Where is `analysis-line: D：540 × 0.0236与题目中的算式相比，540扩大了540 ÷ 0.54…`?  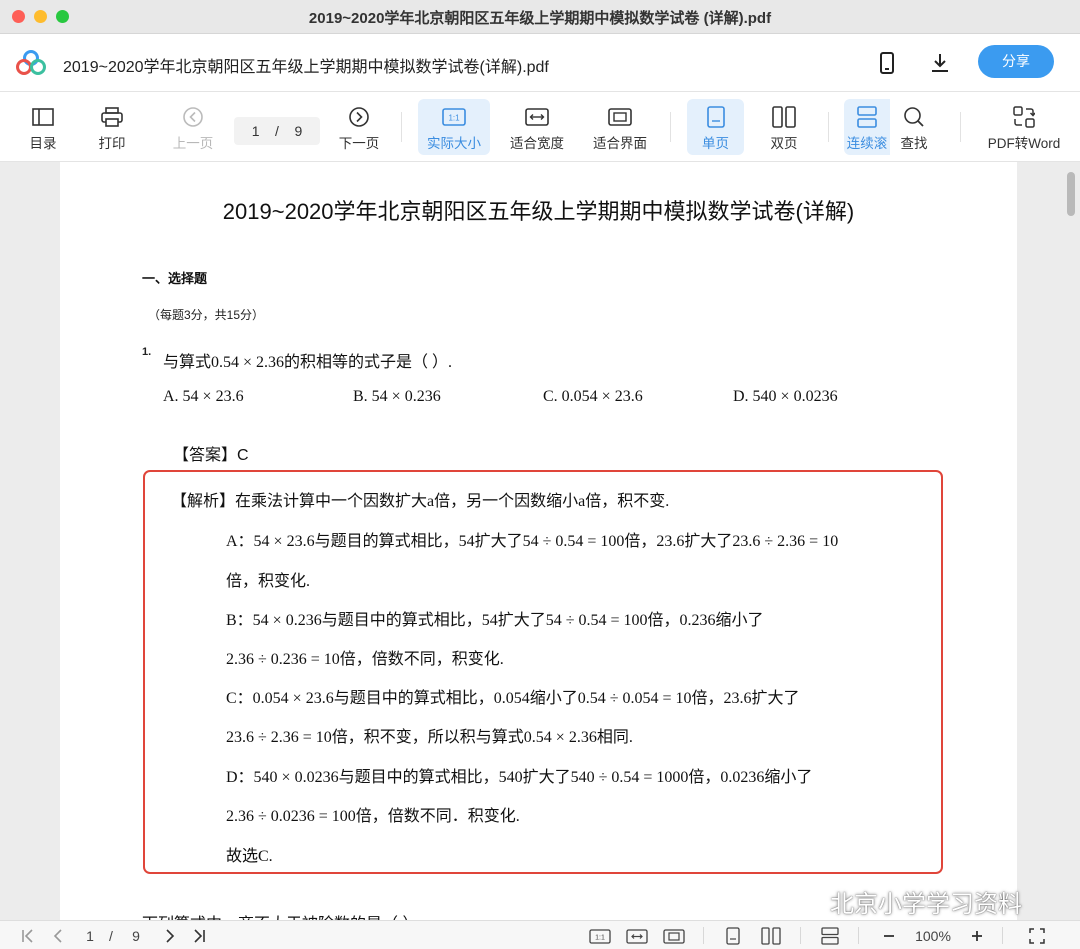 analysis-line: D：540 × 0.0236与题目中的算式相比，540扩大了540 ÷ 0.54… is located at coordinates (519, 777).